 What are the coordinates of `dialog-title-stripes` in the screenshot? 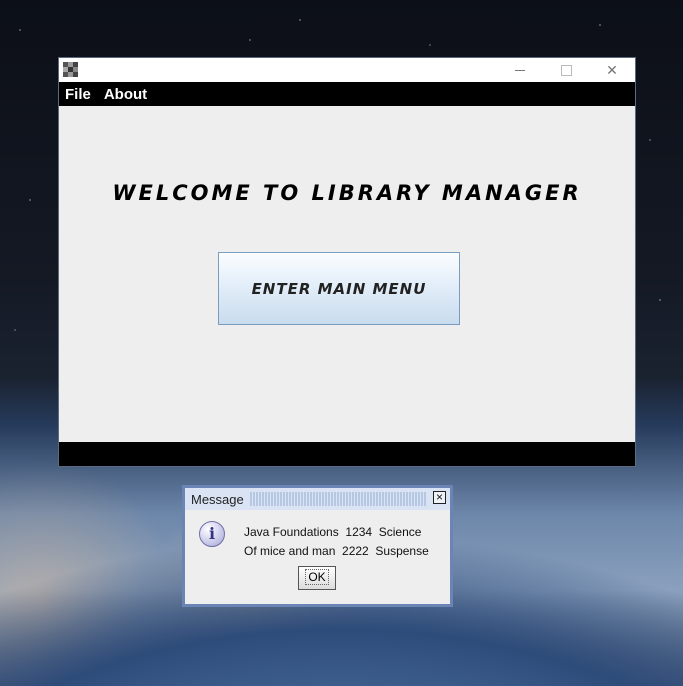 It's located at (337, 499).